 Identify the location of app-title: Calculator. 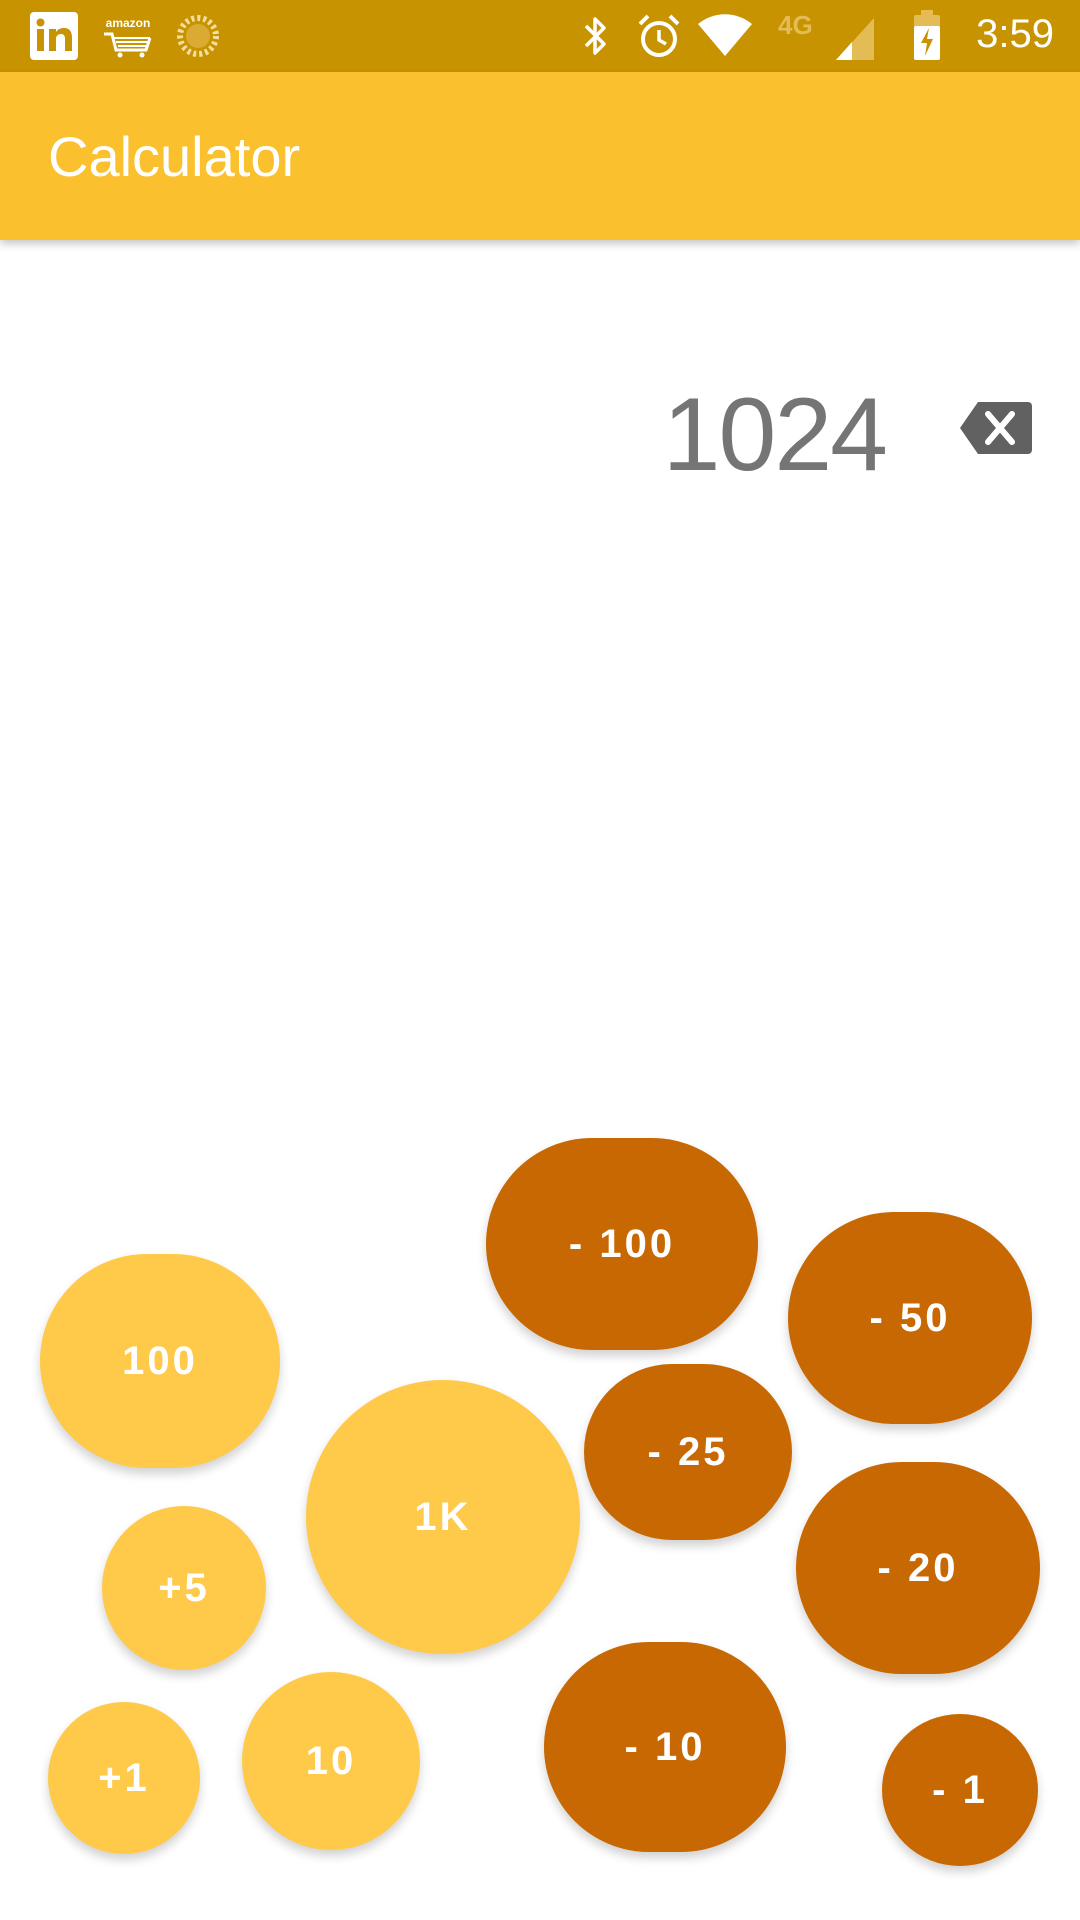
(174, 156).